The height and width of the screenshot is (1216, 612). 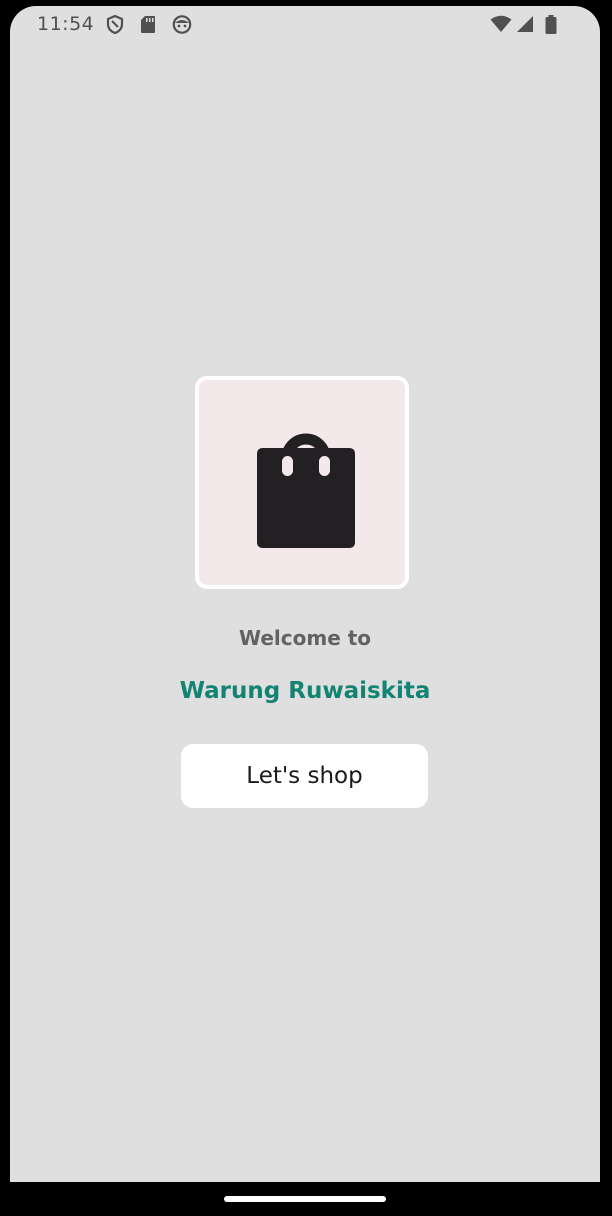 I want to click on home-gesture-handle, so click(x=305, y=1199).